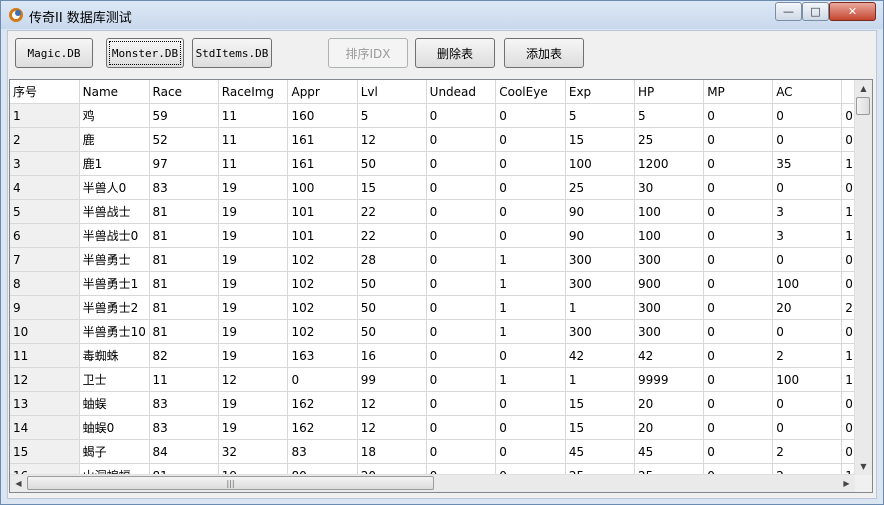 This screenshot has width=884, height=505. Describe the element at coordinates (114, 259) in the screenshot. I see `table-cell: 半兽勇士` at that location.